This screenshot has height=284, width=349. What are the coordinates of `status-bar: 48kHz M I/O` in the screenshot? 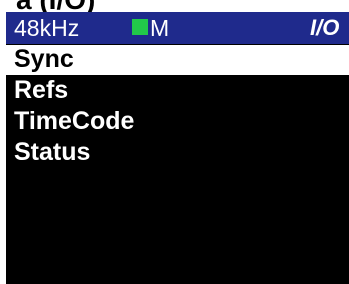 It's located at (177, 28).